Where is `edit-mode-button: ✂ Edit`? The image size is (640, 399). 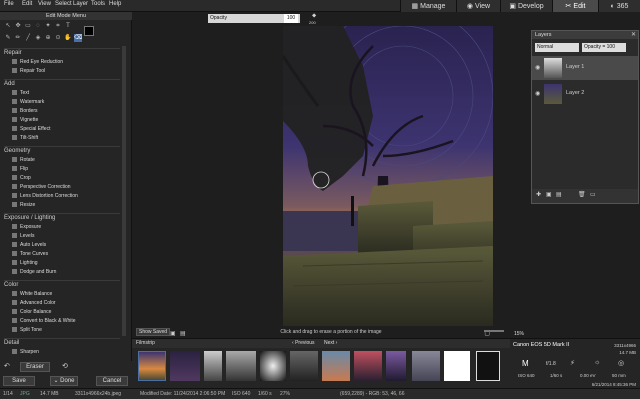 edit-mode-button: ✂ Edit is located at coordinates (575, 6).